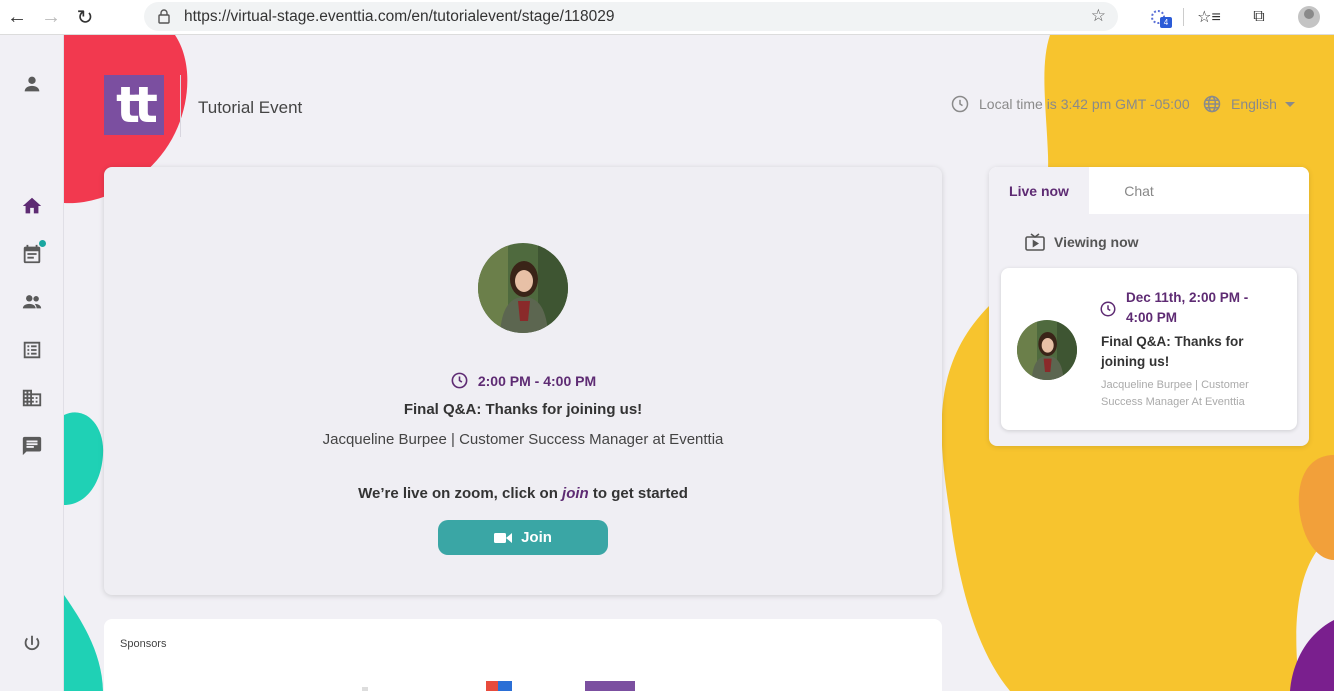 The height and width of the screenshot is (691, 1334). What do you see at coordinates (1098, 16) in the screenshot?
I see `favorite-star-icon: ☆` at bounding box center [1098, 16].